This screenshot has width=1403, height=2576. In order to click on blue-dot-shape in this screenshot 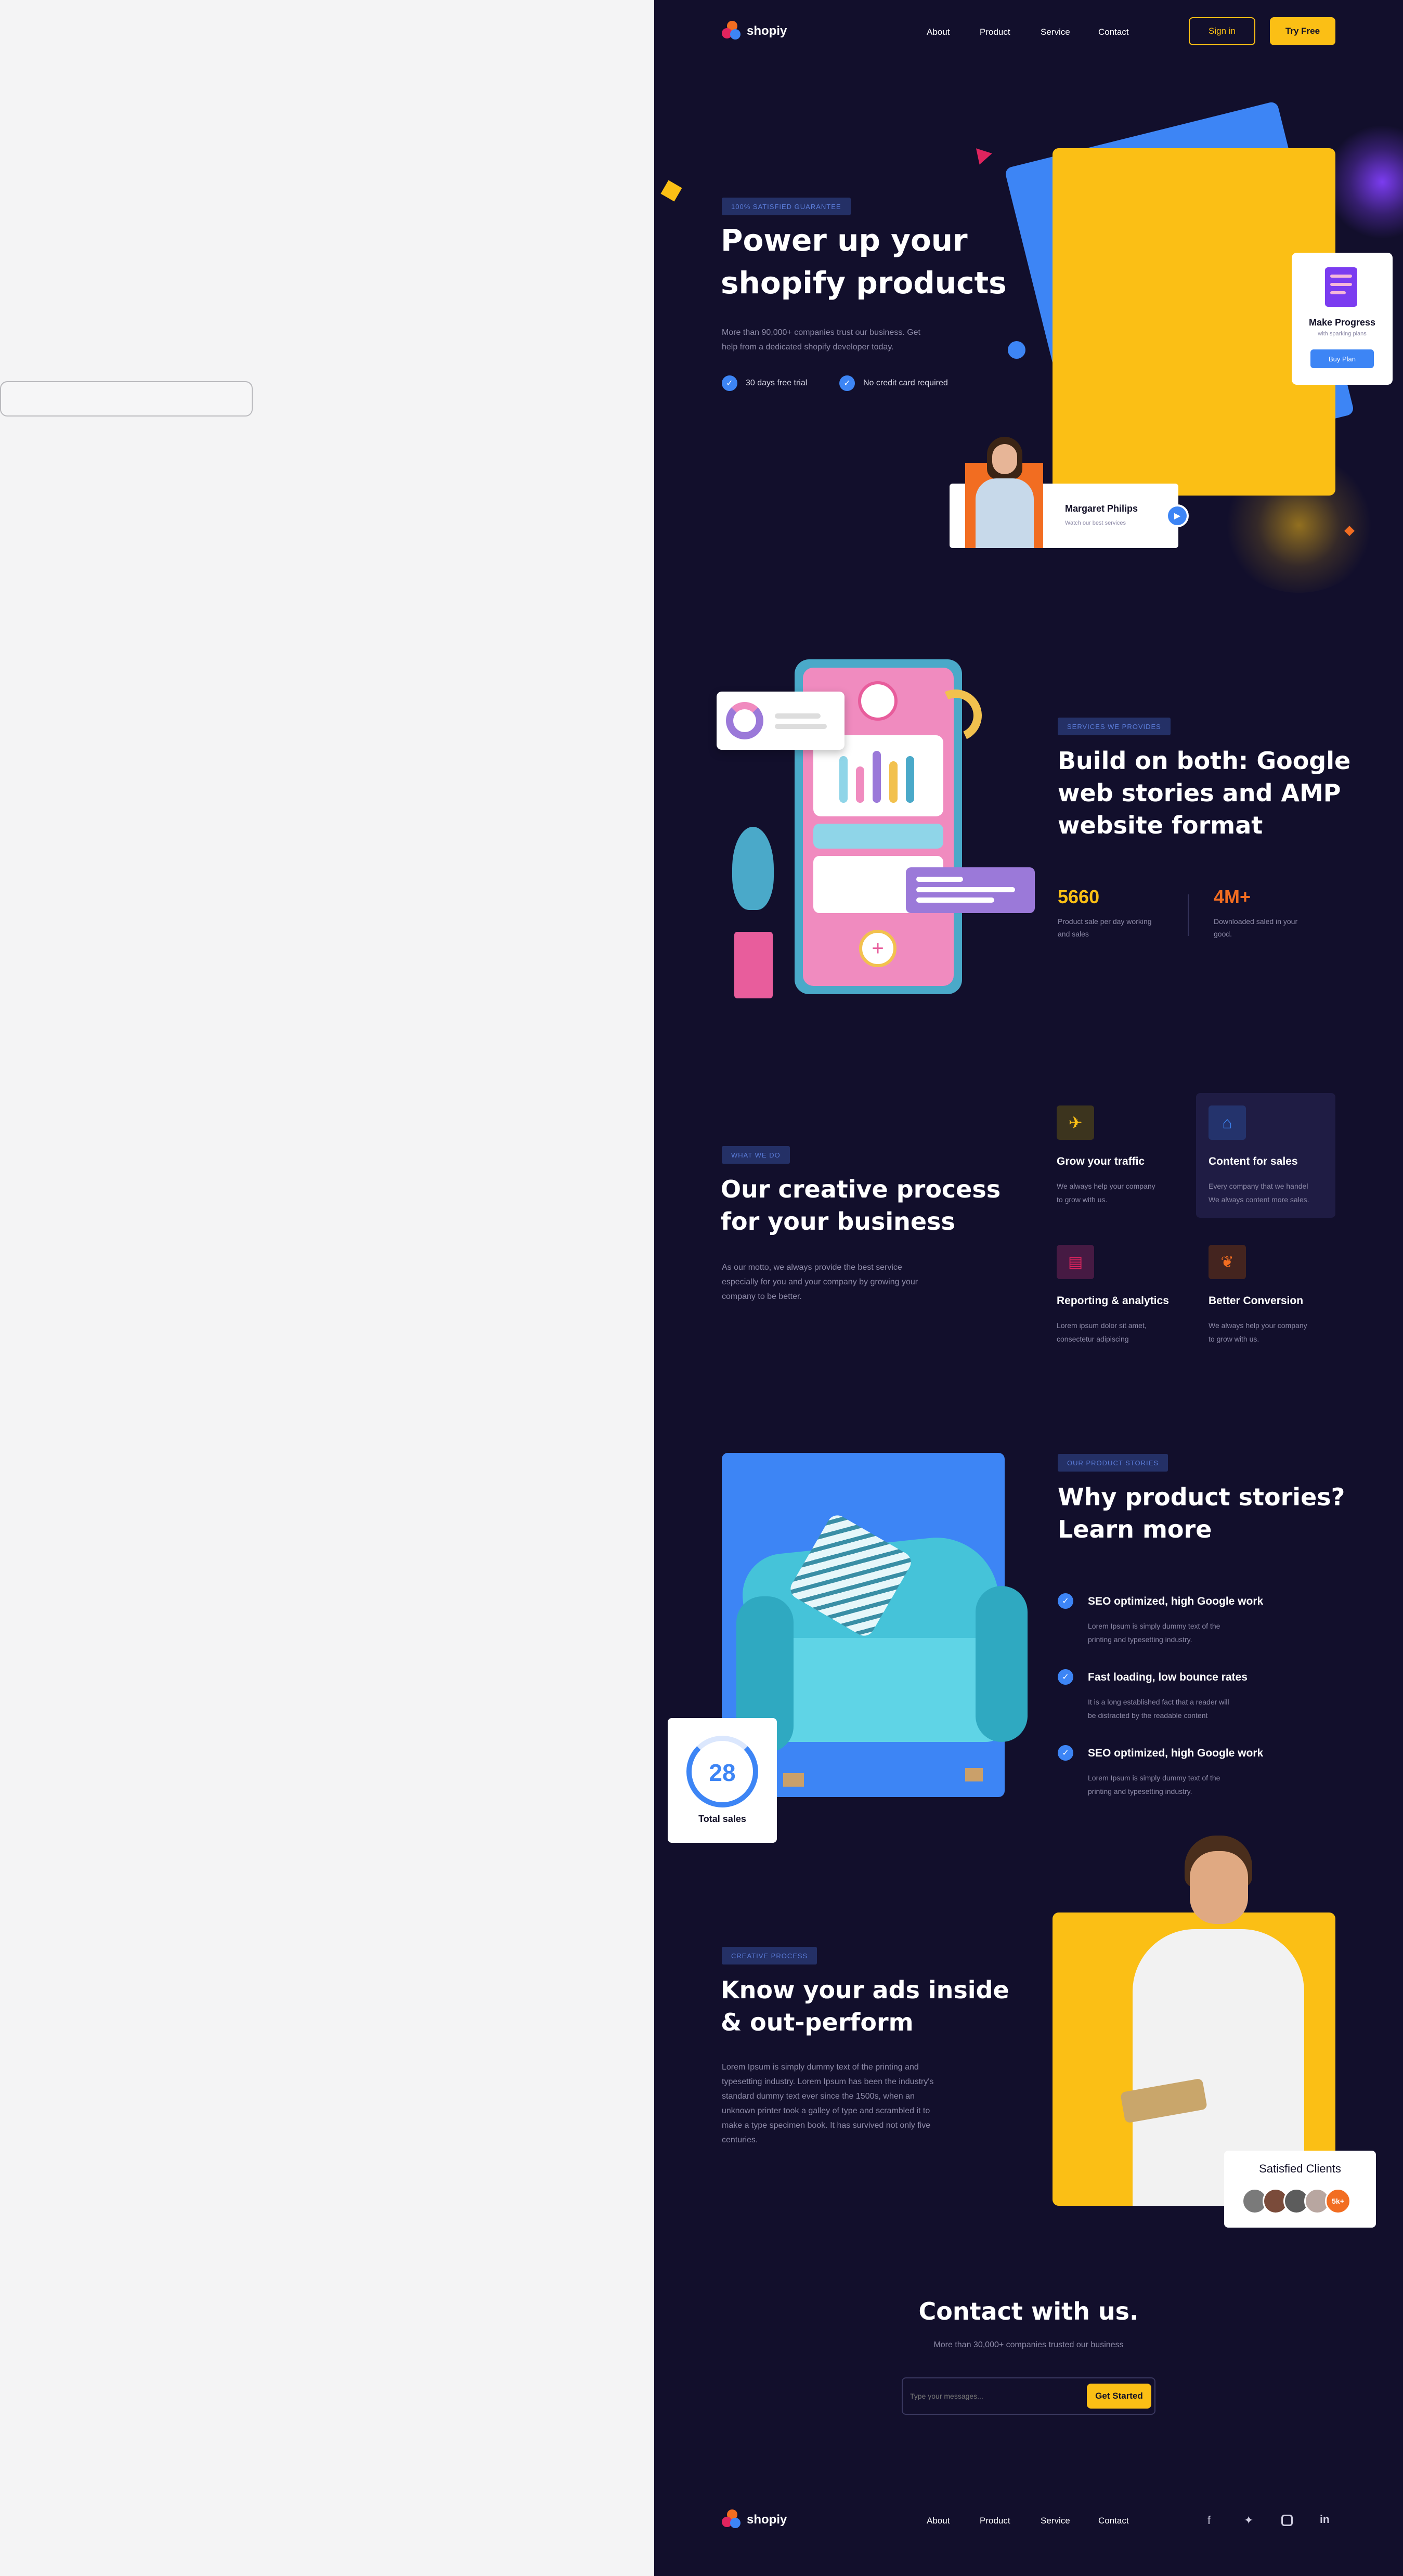, I will do `click(1017, 350)`.